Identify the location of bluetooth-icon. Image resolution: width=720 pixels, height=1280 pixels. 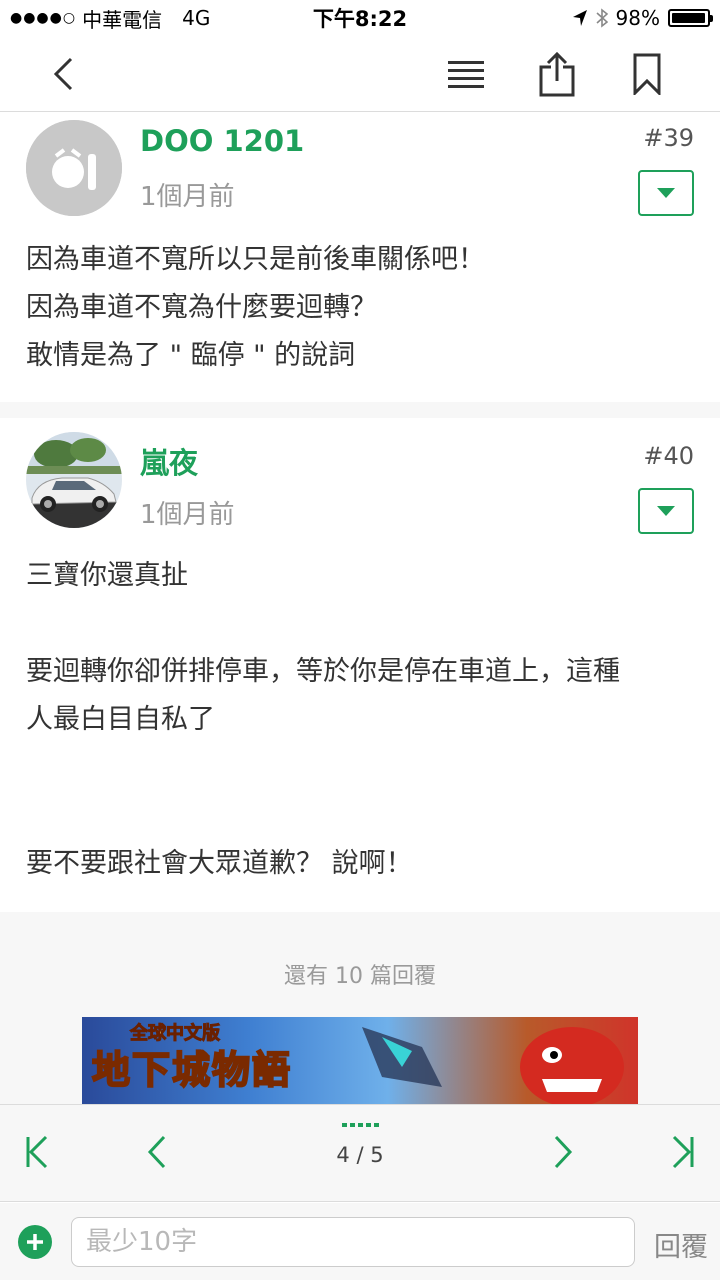
(602, 18).